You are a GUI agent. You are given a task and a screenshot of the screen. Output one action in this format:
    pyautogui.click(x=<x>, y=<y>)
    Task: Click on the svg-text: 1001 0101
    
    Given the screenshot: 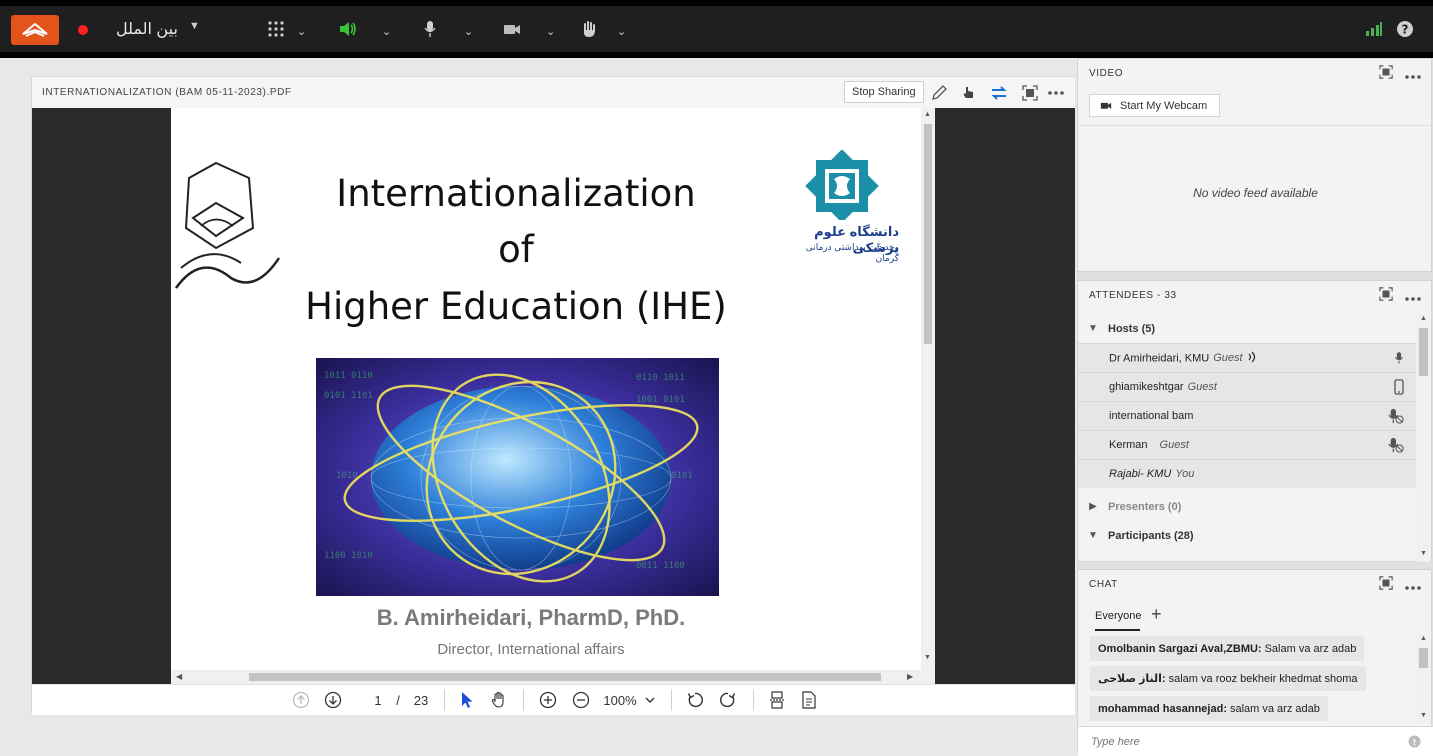 What is the action you would take?
    pyautogui.click(x=660, y=400)
    